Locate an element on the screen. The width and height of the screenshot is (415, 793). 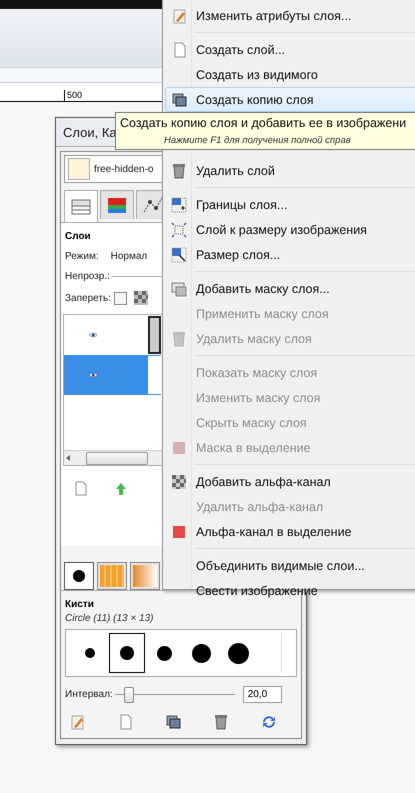
spacing-label: Интервал: is located at coordinates (89, 694).